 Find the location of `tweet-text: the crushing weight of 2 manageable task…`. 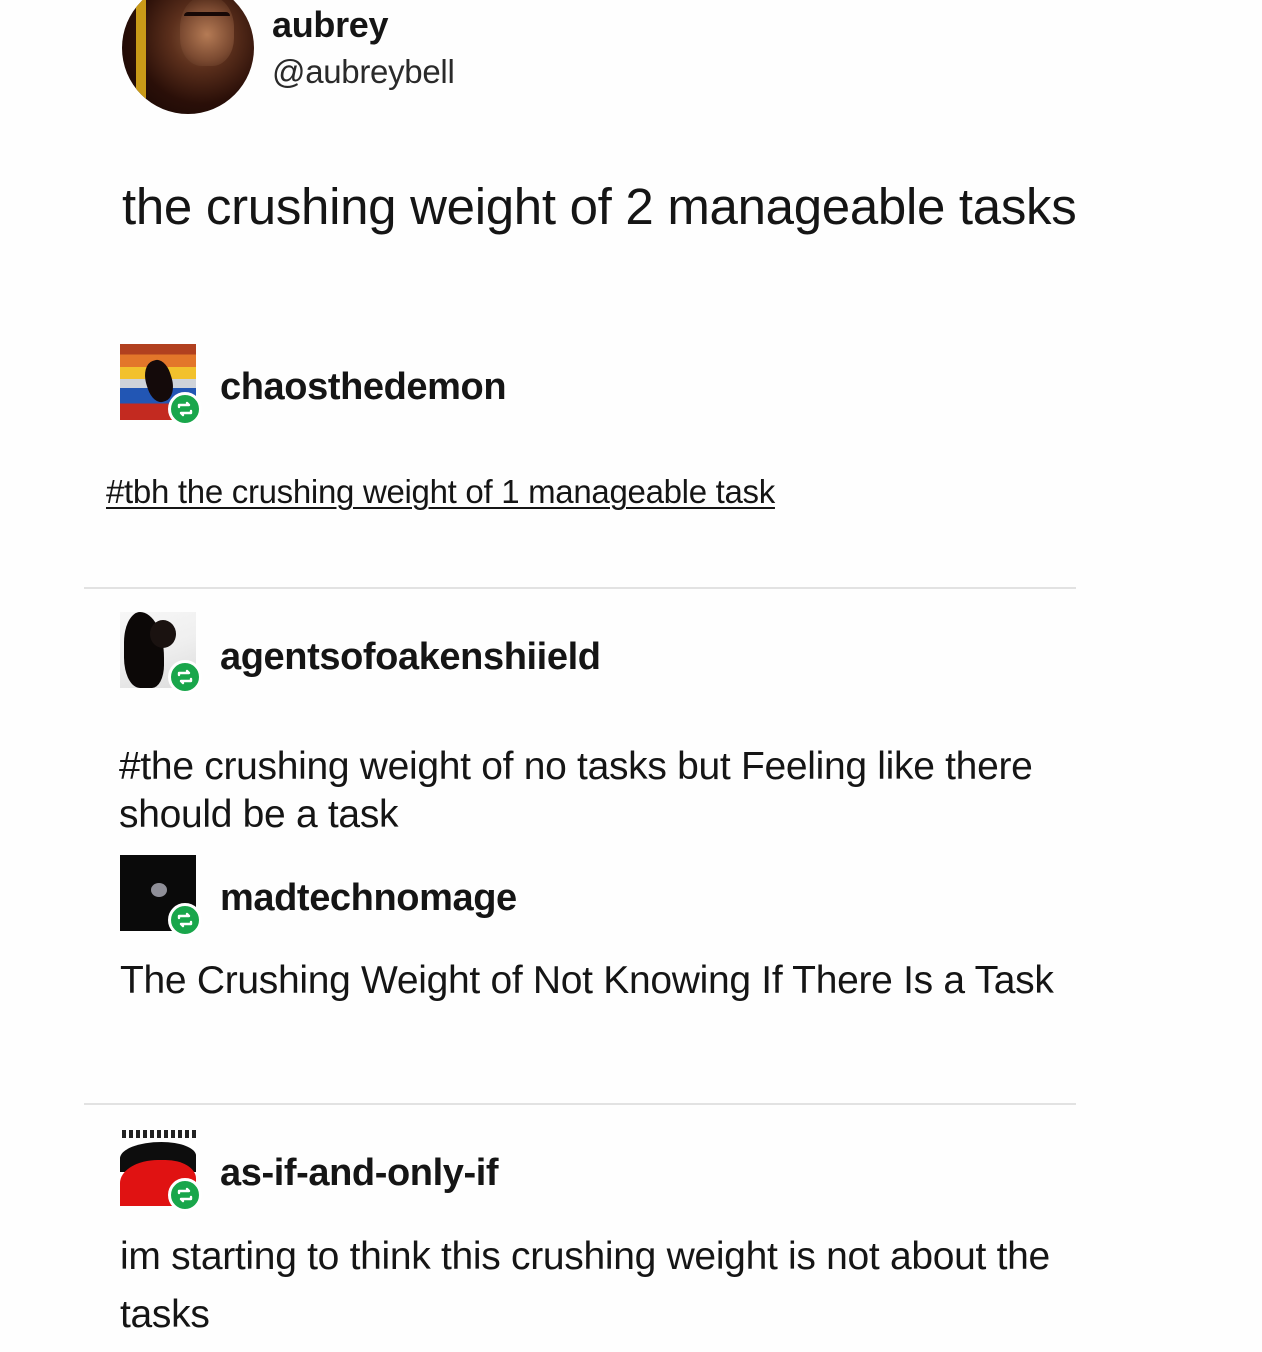

tweet-text: the crushing weight of 2 manageable task… is located at coordinates (599, 206).